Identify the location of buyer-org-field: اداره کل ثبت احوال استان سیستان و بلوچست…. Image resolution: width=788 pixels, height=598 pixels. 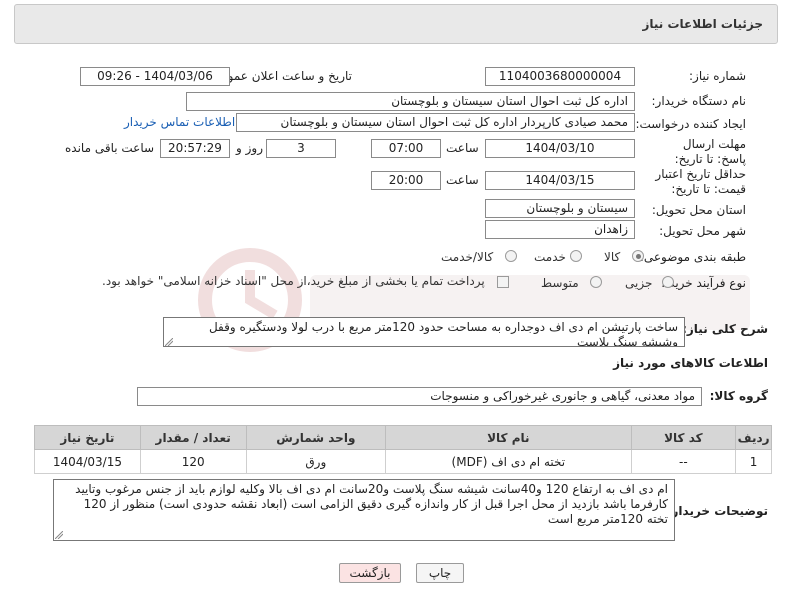
(410, 101).